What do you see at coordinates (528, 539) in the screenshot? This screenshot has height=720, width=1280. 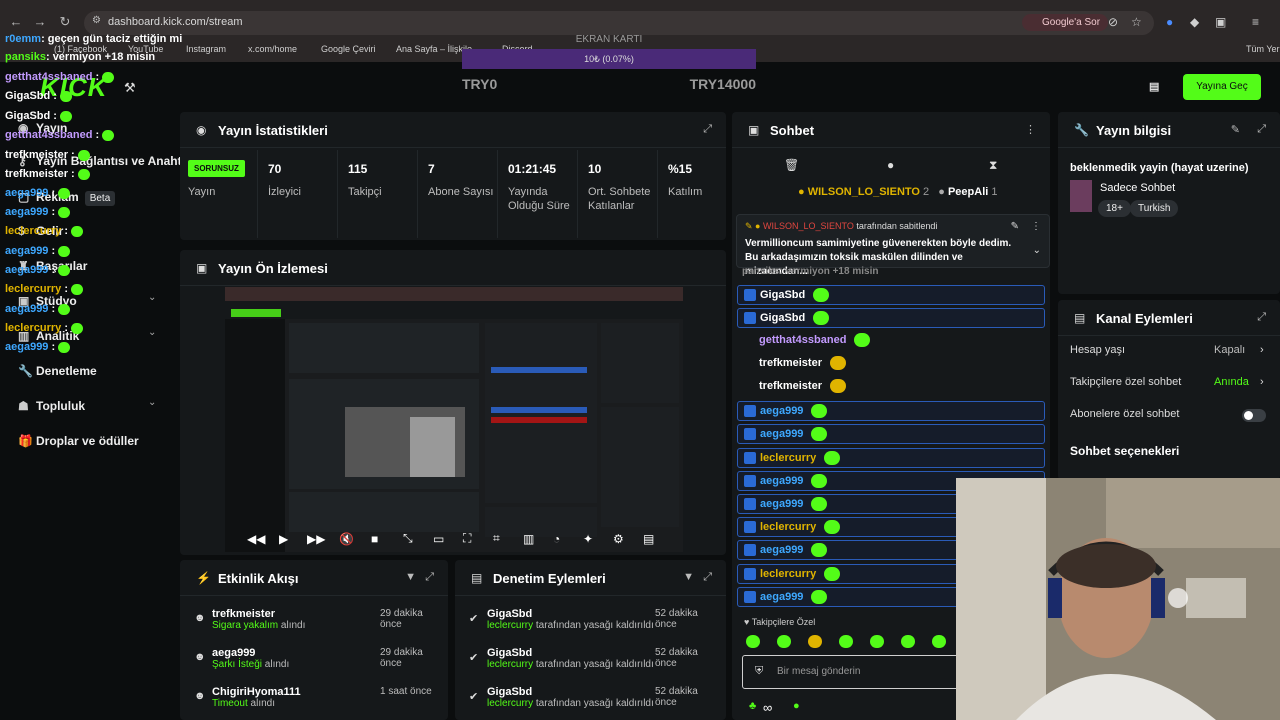 I see `clip-icon: ▥` at bounding box center [528, 539].